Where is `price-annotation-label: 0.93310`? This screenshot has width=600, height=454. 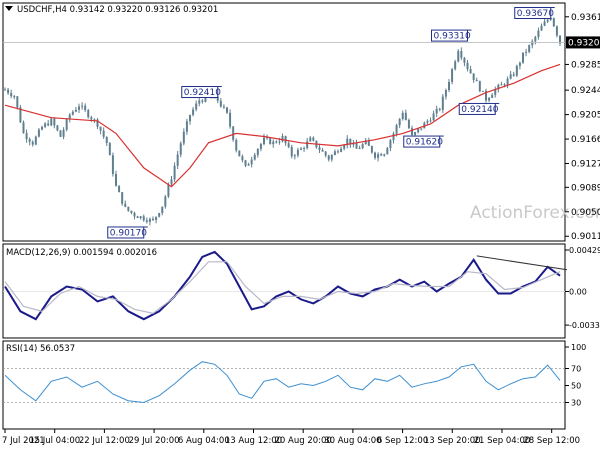
price-annotation-label: 0.93310 is located at coordinates (452, 37).